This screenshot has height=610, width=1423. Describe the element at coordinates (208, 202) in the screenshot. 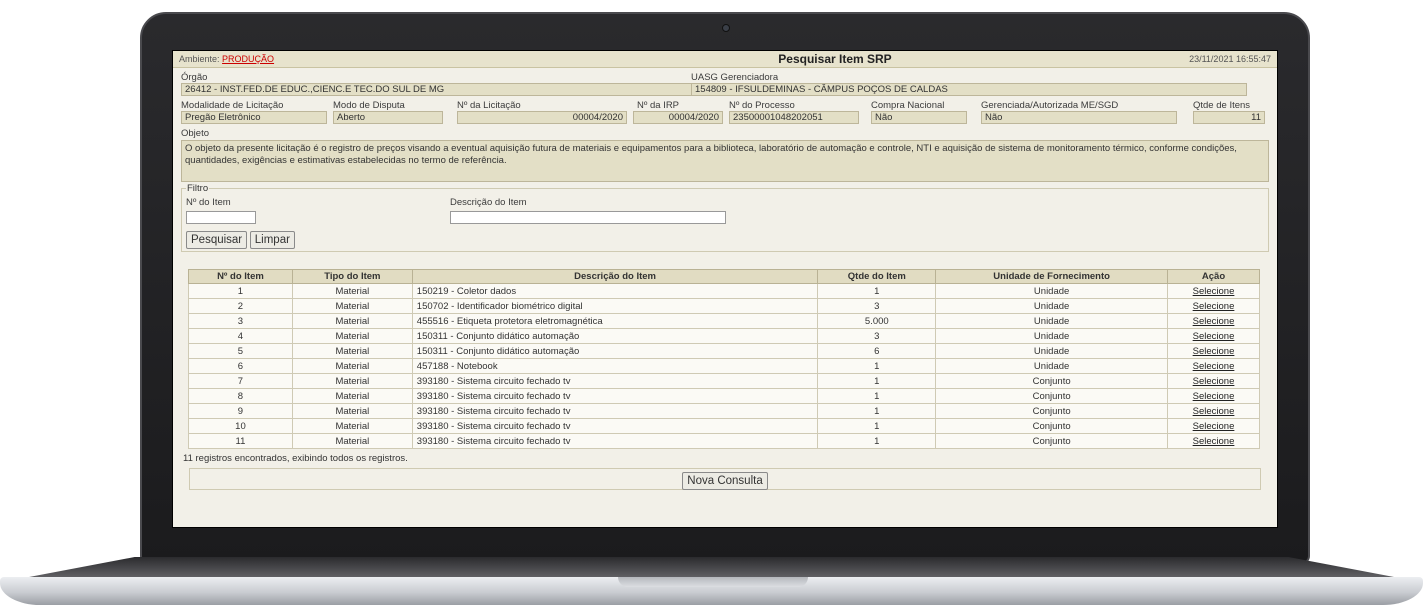

I see `item-number-label: Nº do Item` at that location.